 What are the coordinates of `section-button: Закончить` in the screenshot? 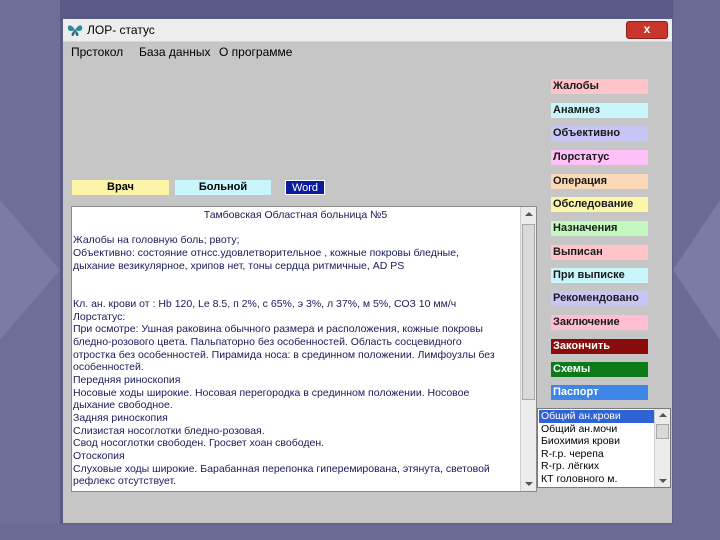 It's located at (599, 346).